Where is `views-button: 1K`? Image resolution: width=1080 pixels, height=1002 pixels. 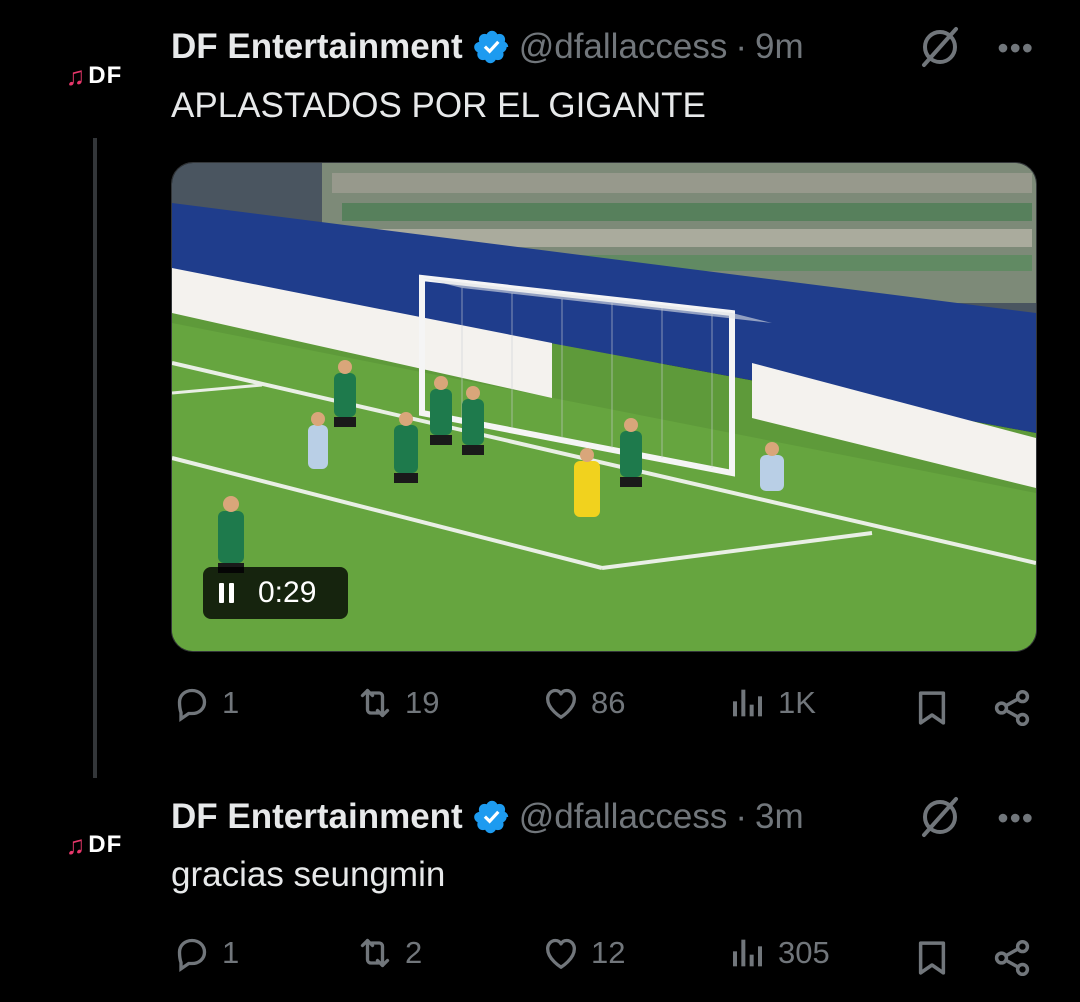 views-button: 1K is located at coordinates (772, 703).